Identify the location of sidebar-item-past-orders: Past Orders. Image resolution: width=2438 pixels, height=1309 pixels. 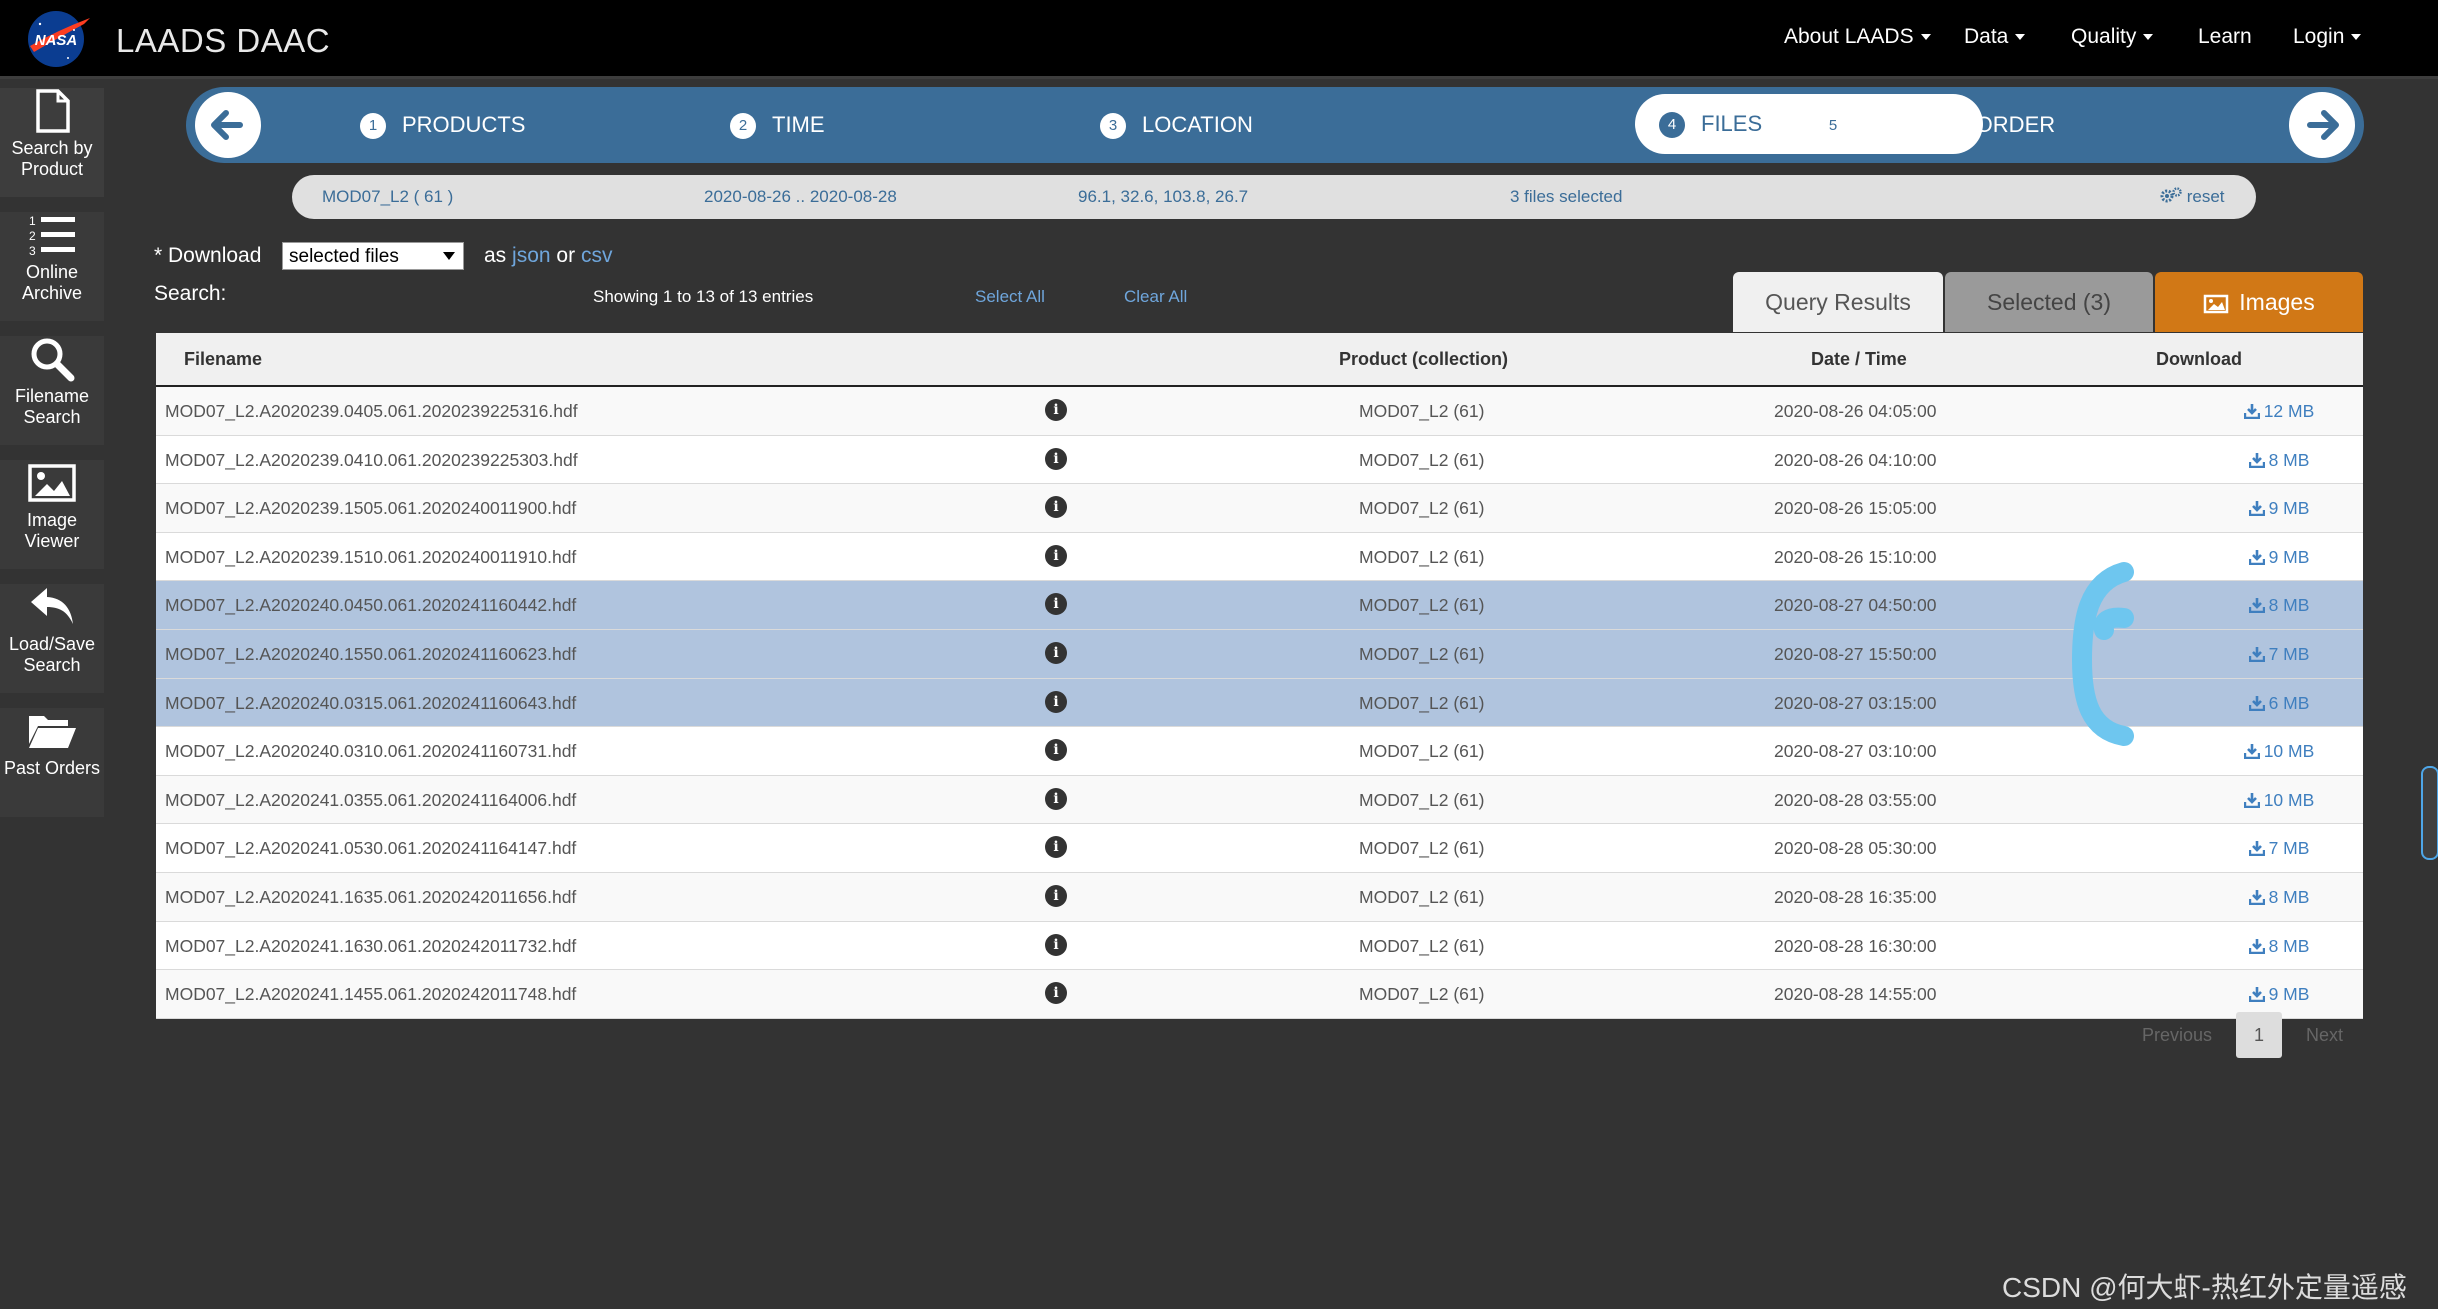
(52, 767).